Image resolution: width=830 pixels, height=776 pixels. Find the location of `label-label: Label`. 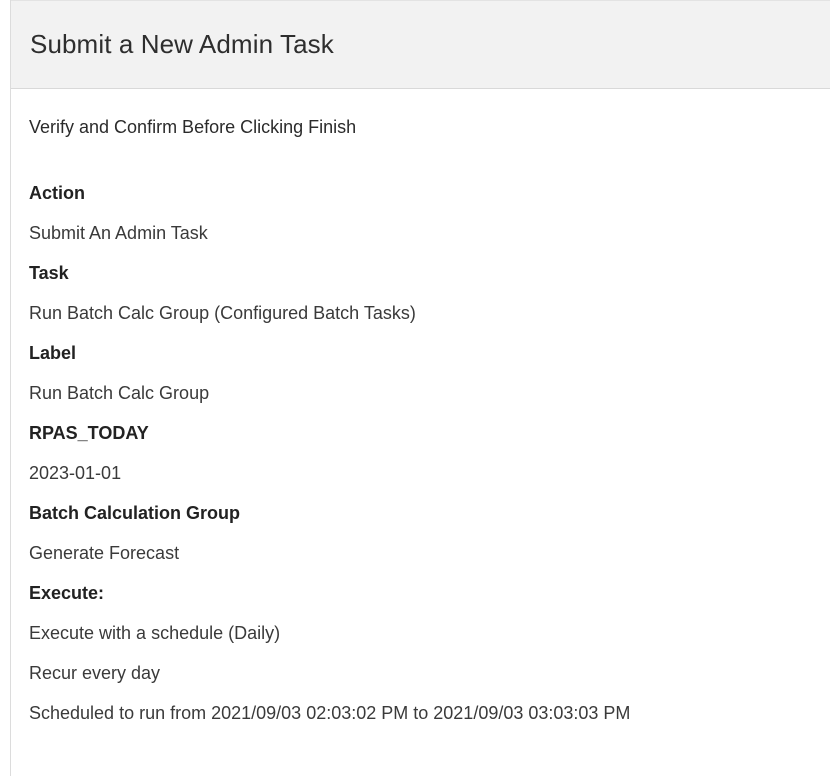

label-label: Label is located at coordinates (53, 353).